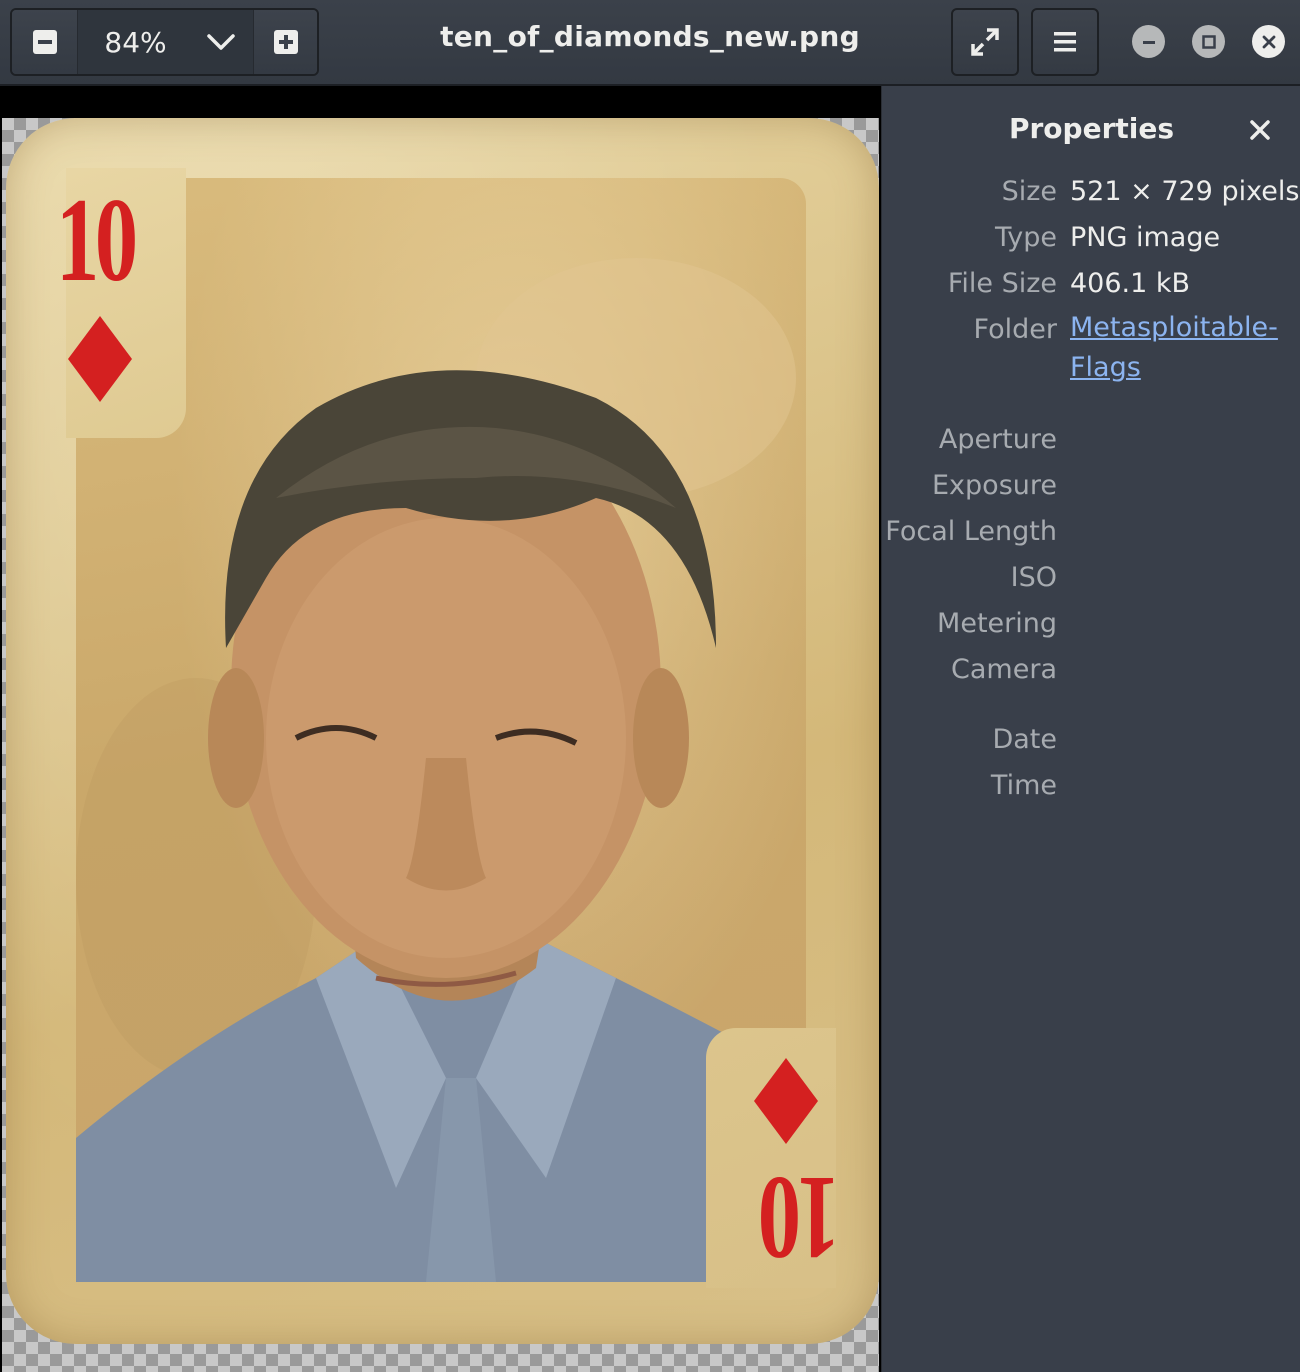 The width and height of the screenshot is (1300, 1372). I want to click on property-date: Date, so click(1091, 744).